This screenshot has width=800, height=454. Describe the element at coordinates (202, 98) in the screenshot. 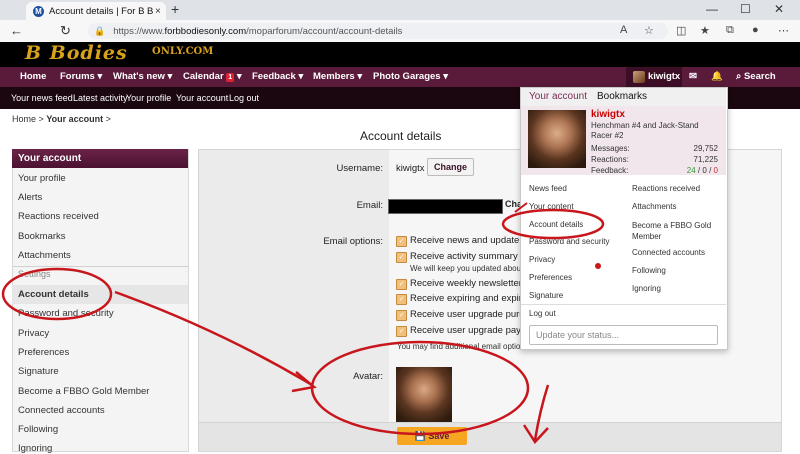

I see `subnav-your-account: Your account` at that location.